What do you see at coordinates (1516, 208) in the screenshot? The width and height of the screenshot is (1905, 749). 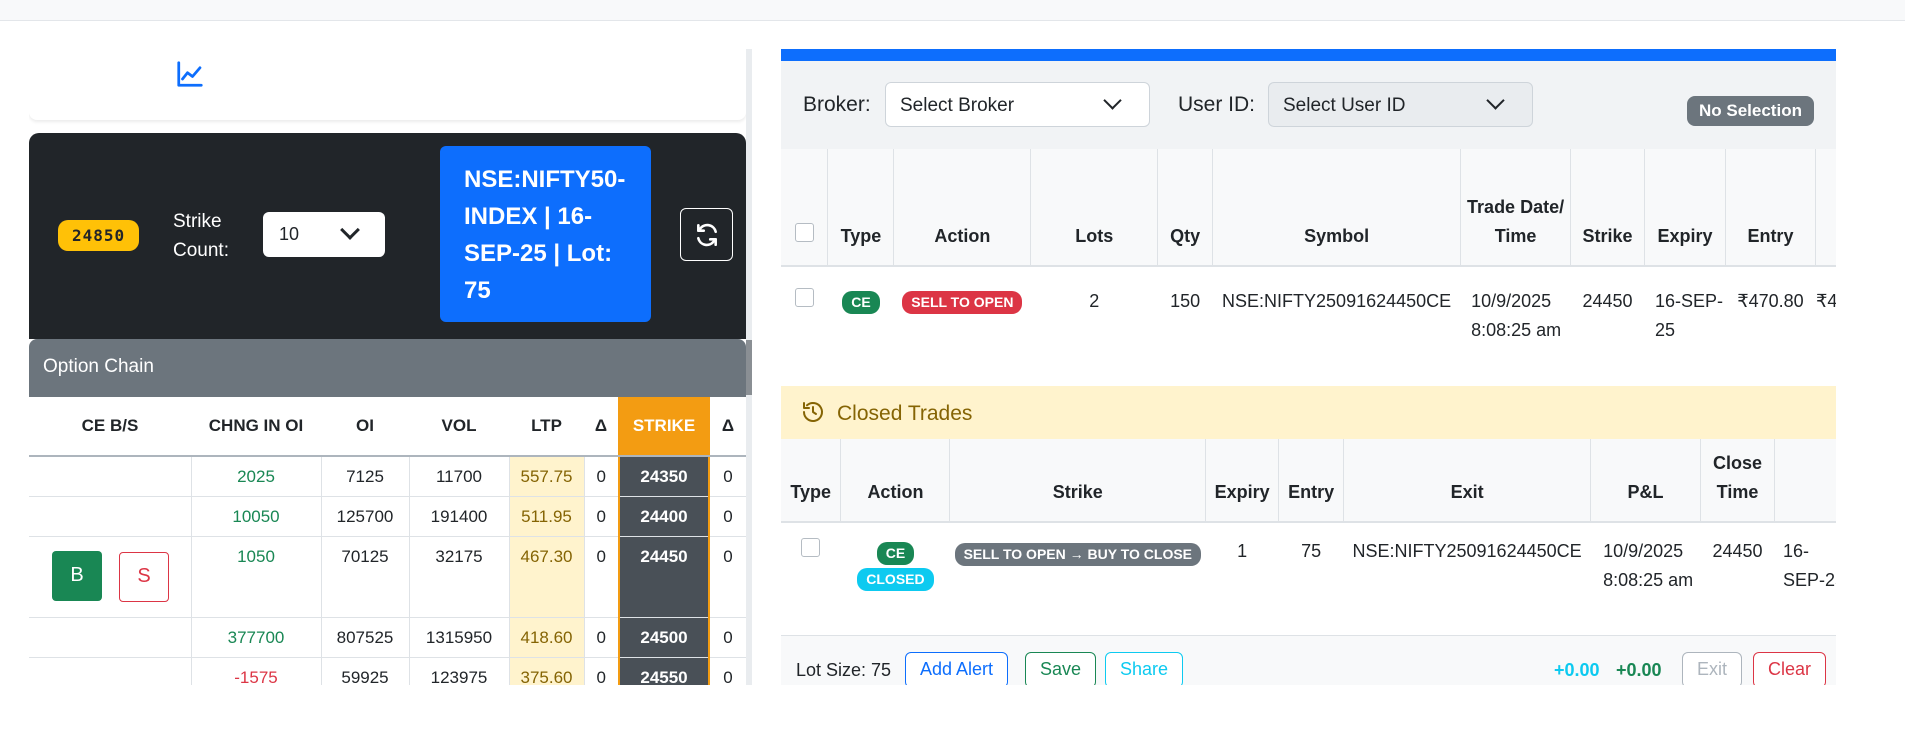 I see `col-trade-datetime: Trade Date/ Time` at bounding box center [1516, 208].